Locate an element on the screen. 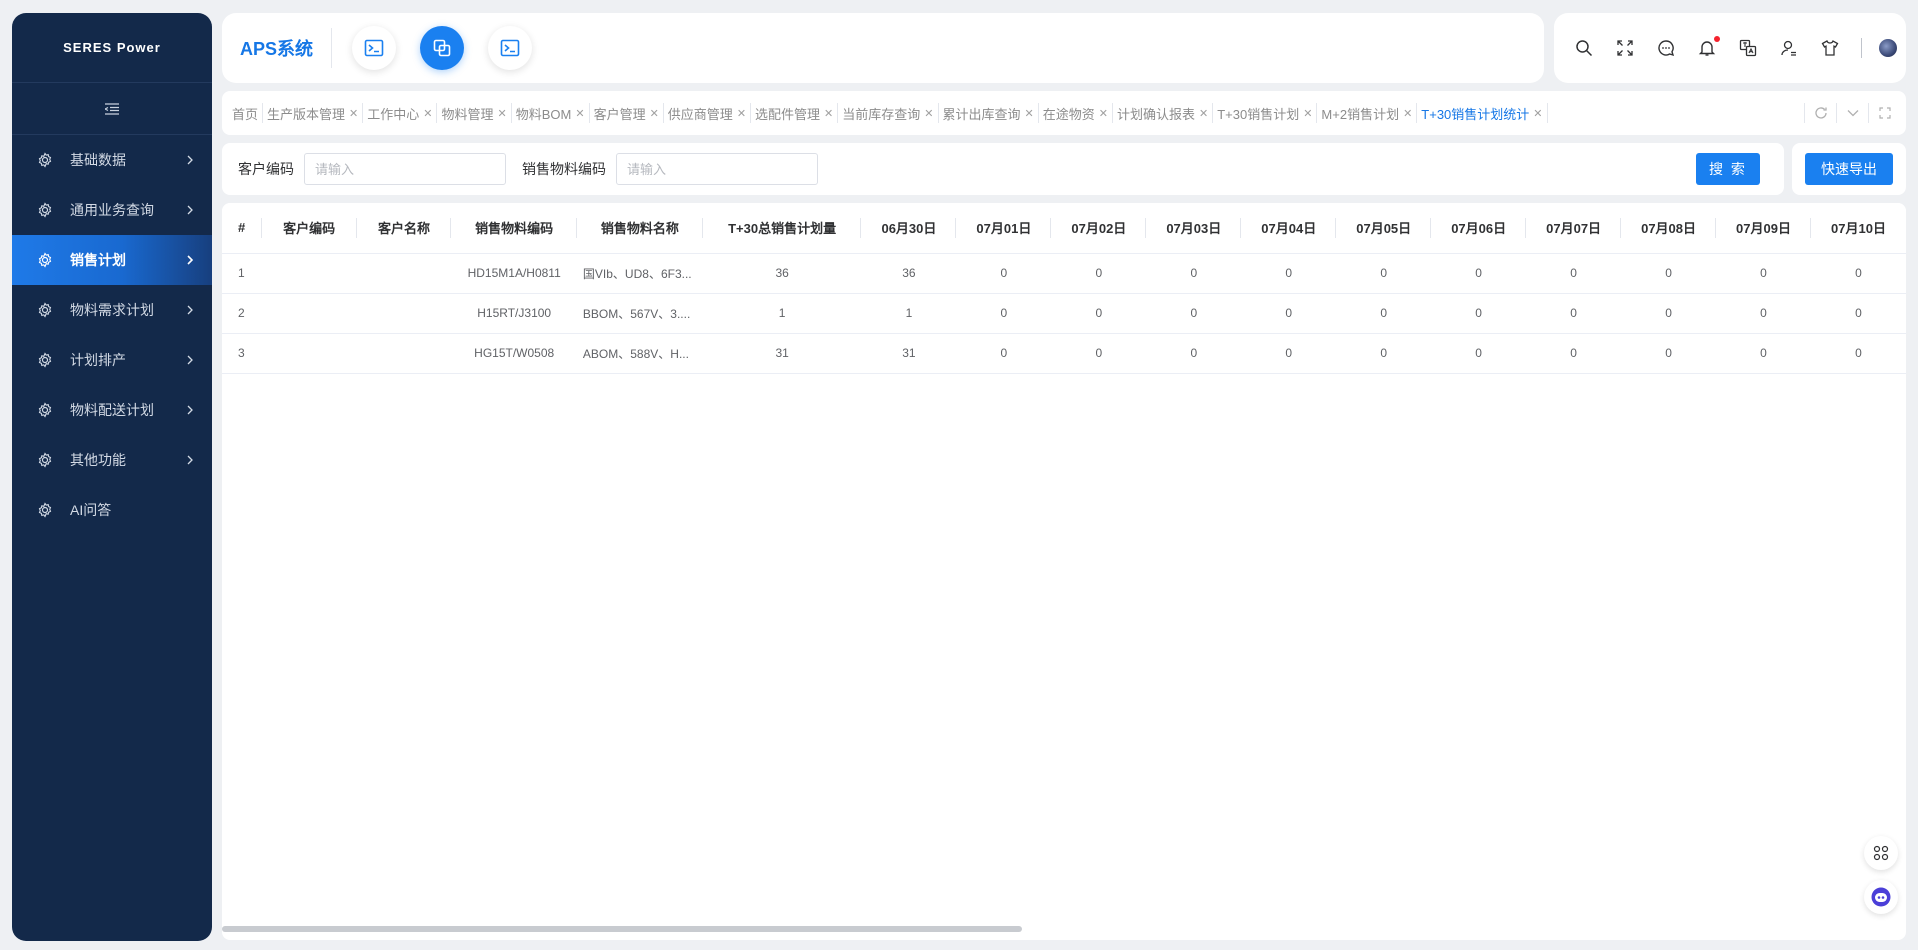  tab-current-inventory: 当前库存查询 ✕ is located at coordinates (888, 113).